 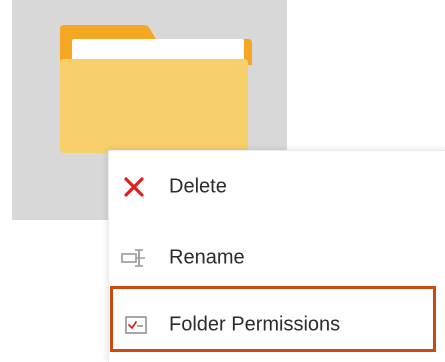 I want to click on menu-item-label: Rename, so click(x=207, y=257).